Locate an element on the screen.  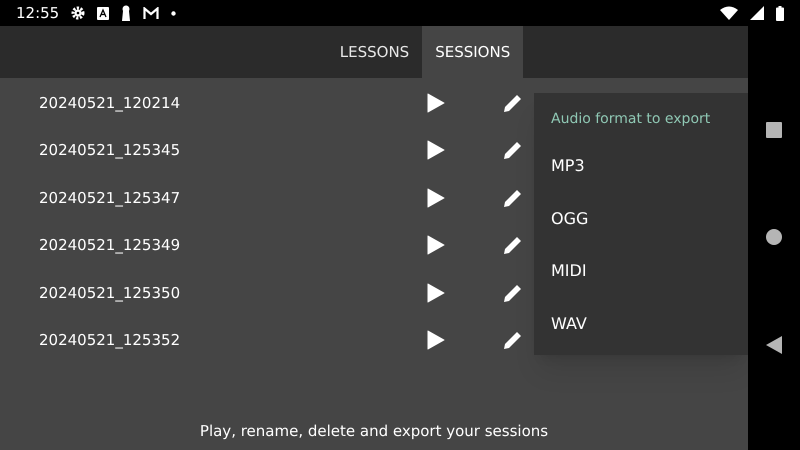
gear-icon is located at coordinates (78, 13).